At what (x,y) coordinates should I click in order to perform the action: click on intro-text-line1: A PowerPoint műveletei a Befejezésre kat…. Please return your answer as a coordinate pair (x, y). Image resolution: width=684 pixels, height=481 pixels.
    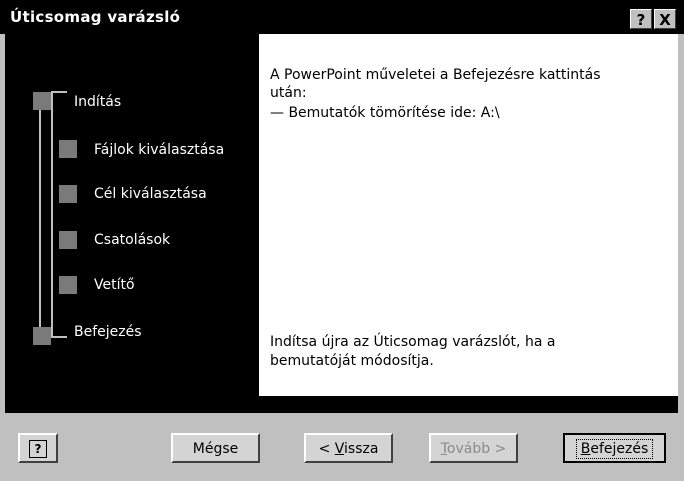
    Looking at the image, I should click on (435, 75).